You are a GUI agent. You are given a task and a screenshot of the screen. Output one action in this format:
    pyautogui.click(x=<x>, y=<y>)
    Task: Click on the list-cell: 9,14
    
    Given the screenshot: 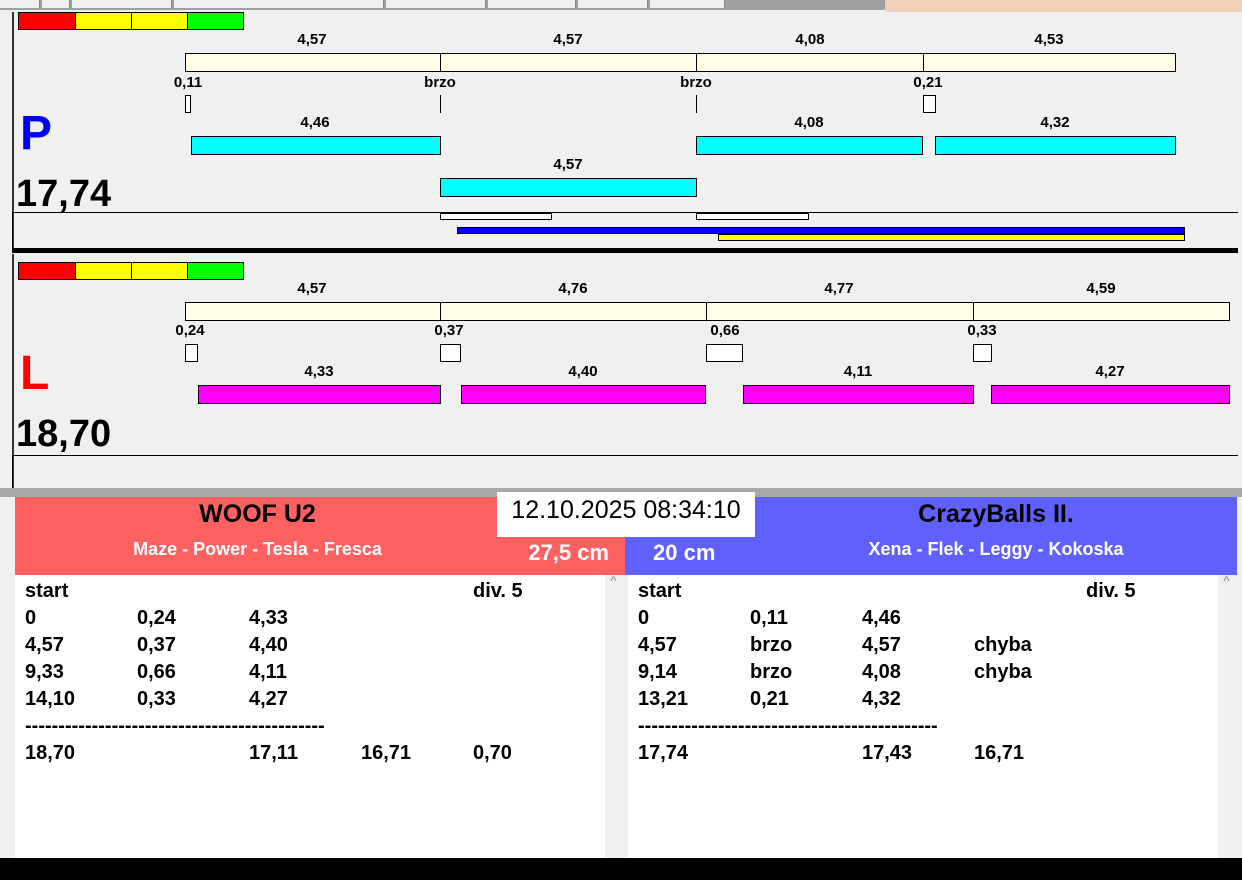 What is the action you would take?
    pyautogui.click(x=657, y=672)
    